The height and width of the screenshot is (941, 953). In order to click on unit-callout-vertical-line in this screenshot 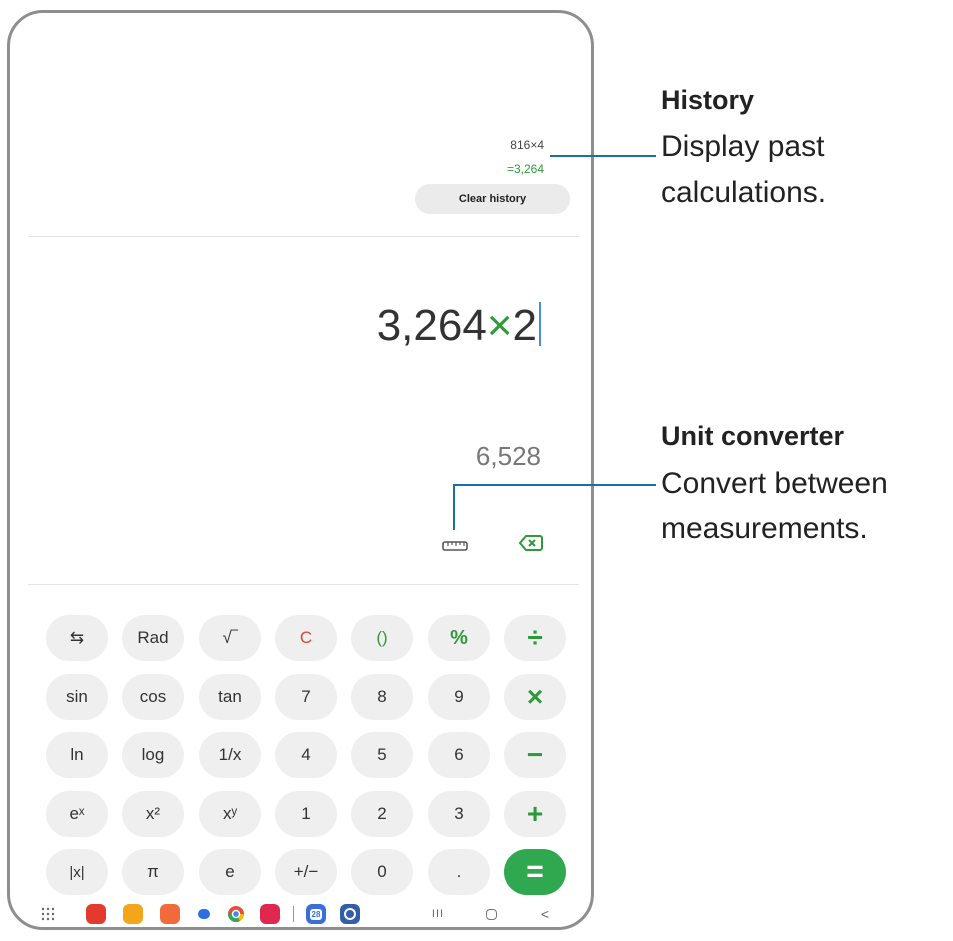, I will do `click(454, 507)`.